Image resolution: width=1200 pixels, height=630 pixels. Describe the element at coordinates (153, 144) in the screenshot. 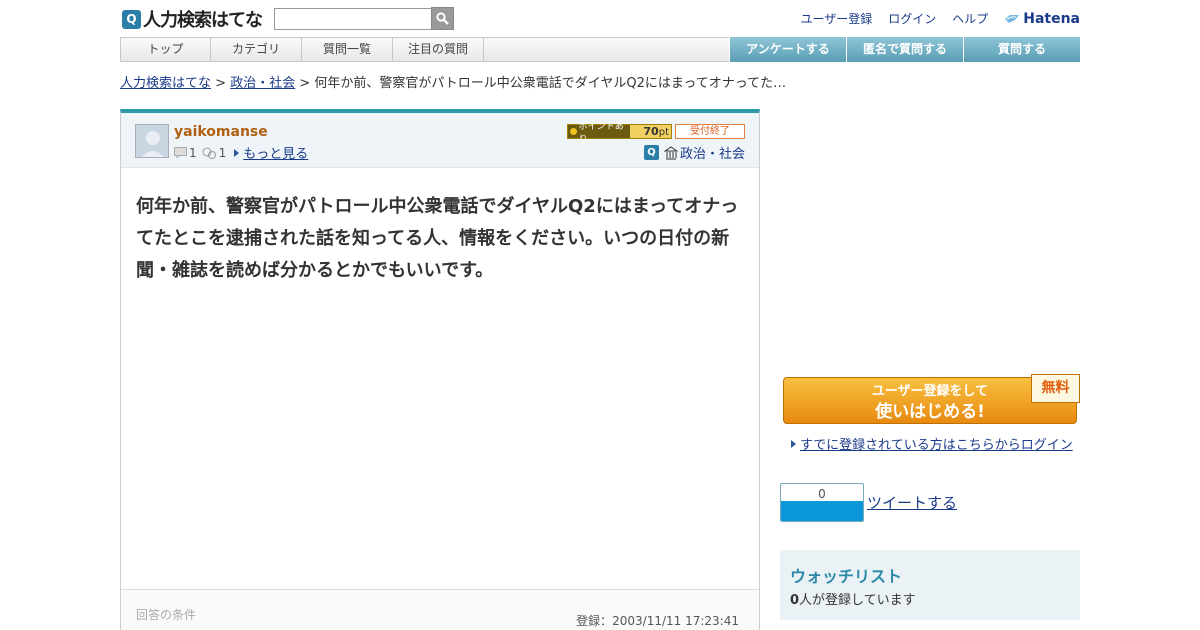

I see `default-user-icon` at that location.